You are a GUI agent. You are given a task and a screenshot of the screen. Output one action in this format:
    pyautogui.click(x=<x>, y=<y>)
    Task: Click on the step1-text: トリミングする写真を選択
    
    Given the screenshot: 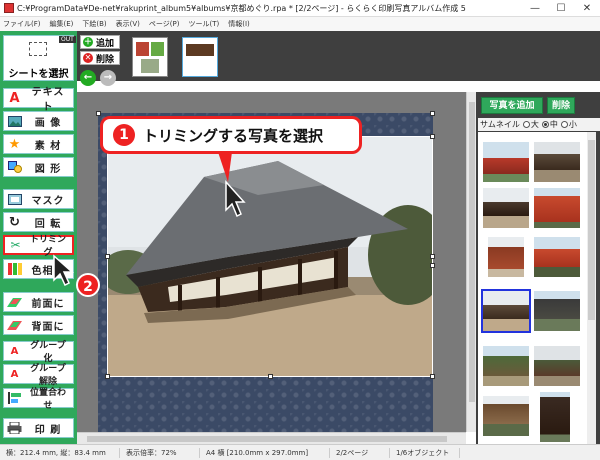 What is the action you would take?
    pyautogui.click(x=233, y=135)
    